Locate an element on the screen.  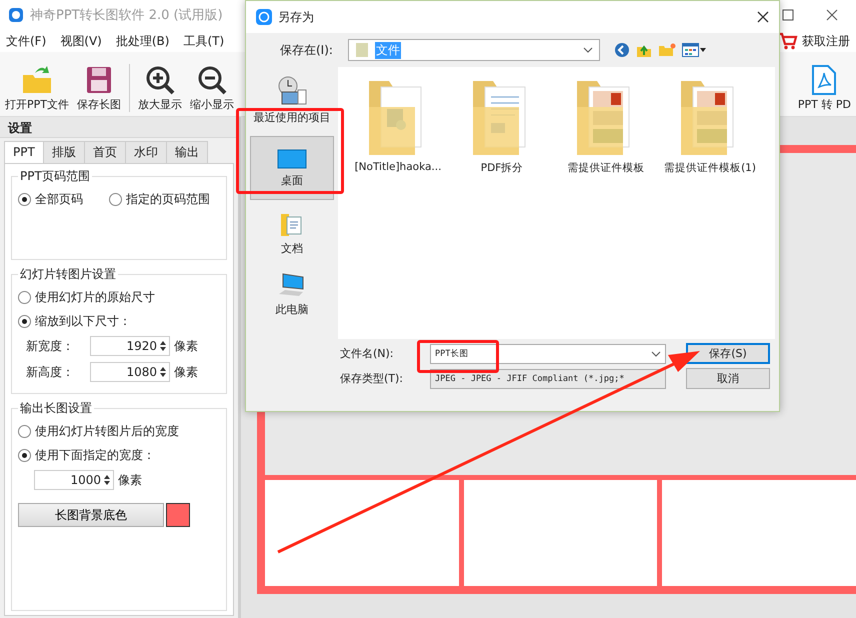
file-type-dropdown: JPEG - JPEG - JFIF Compliant (*.jpg;* is located at coordinates (548, 378).